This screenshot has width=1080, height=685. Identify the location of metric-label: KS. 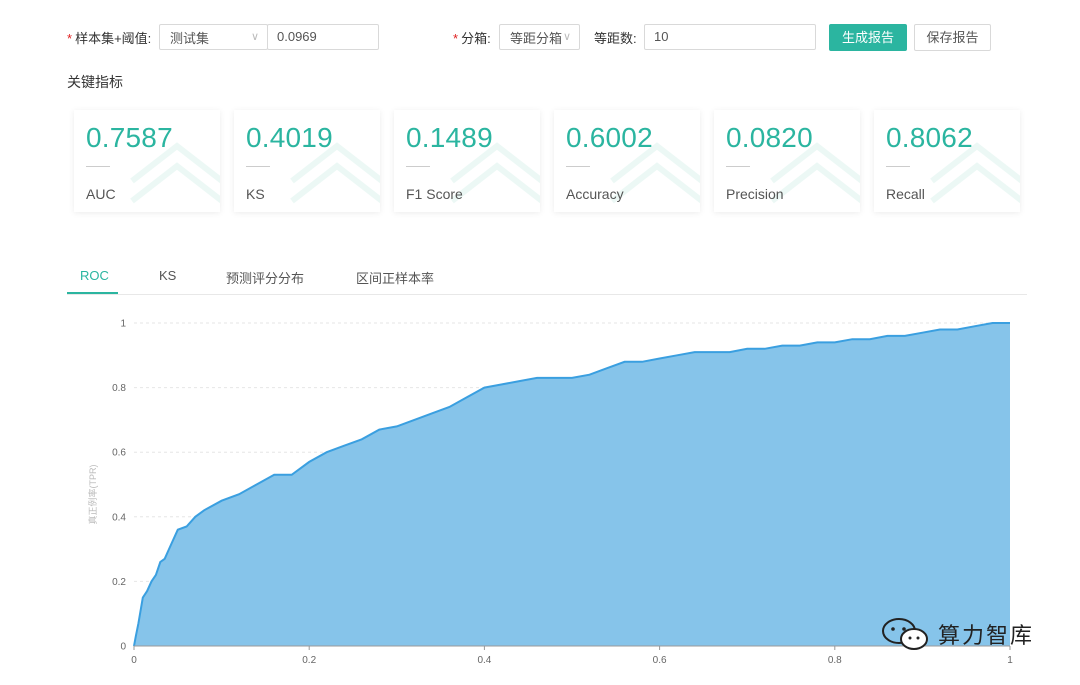
(255, 194).